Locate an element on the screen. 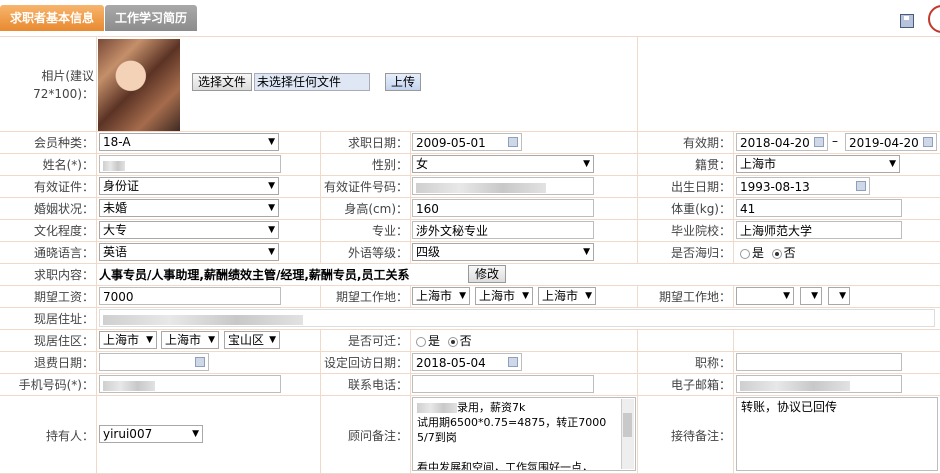 This screenshot has width=940, height=474. weight-label: 体重(kg)： is located at coordinates (701, 209).